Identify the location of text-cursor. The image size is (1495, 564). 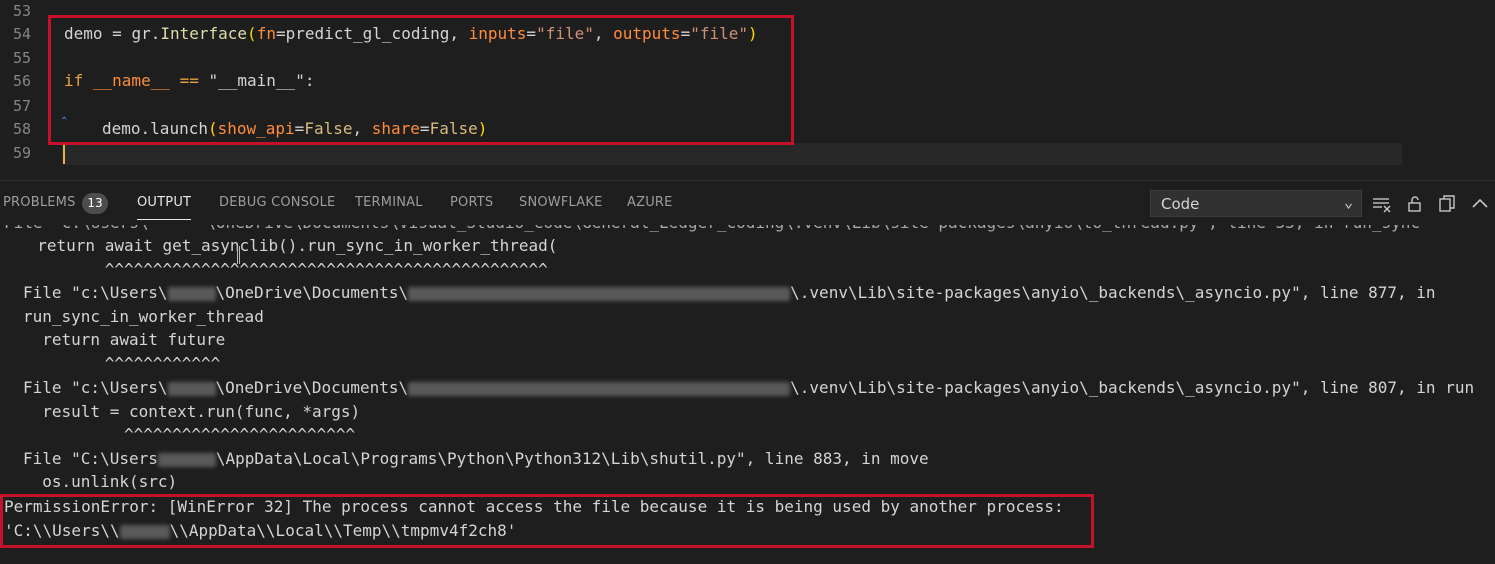
(64, 154).